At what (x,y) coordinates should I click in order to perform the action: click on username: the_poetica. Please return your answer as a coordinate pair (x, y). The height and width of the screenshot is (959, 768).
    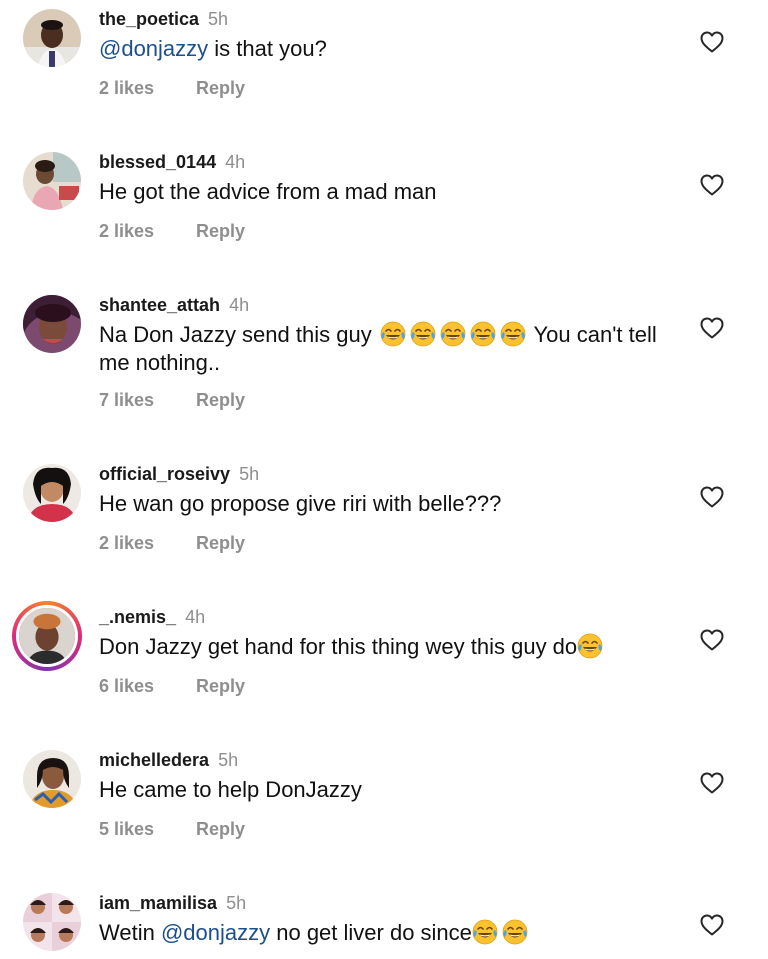
    Looking at the image, I should click on (149, 19).